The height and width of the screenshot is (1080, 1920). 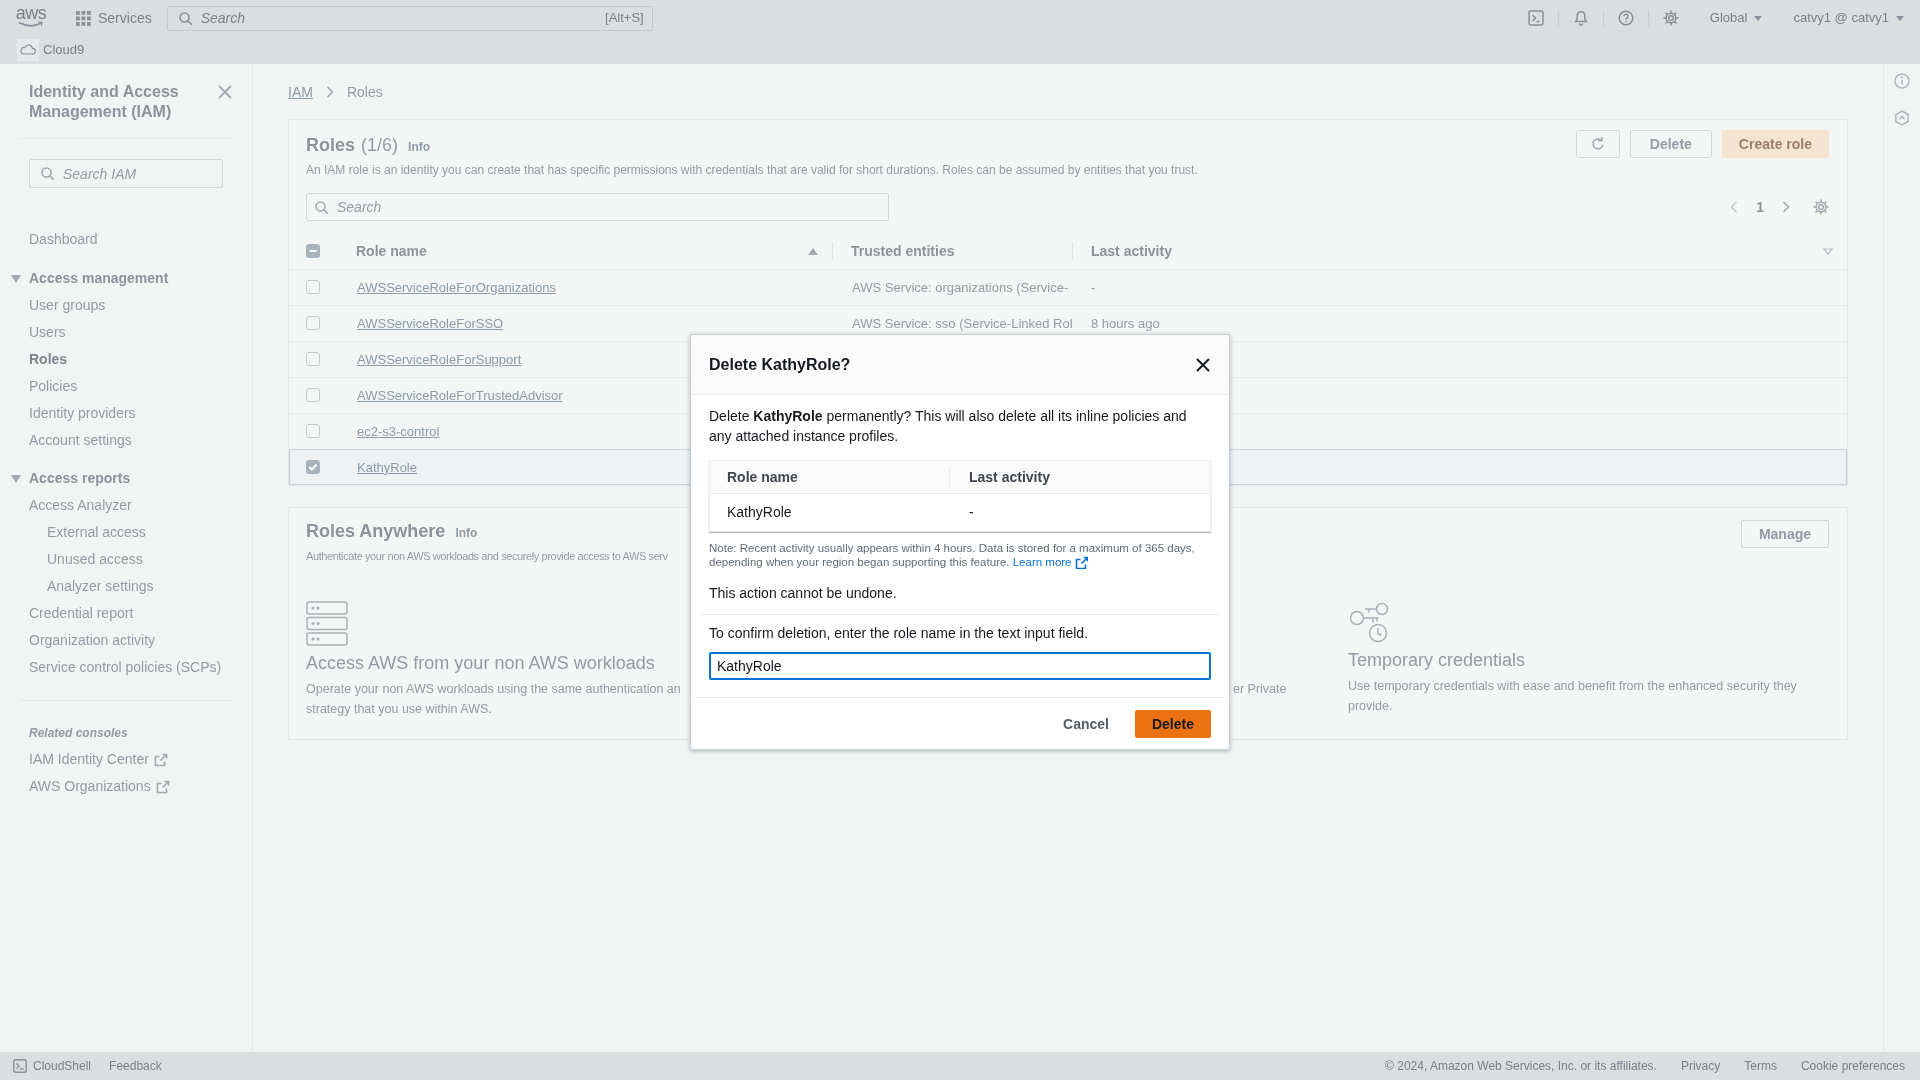 I want to click on feature-title: Temporary credentials, so click(x=1437, y=660).